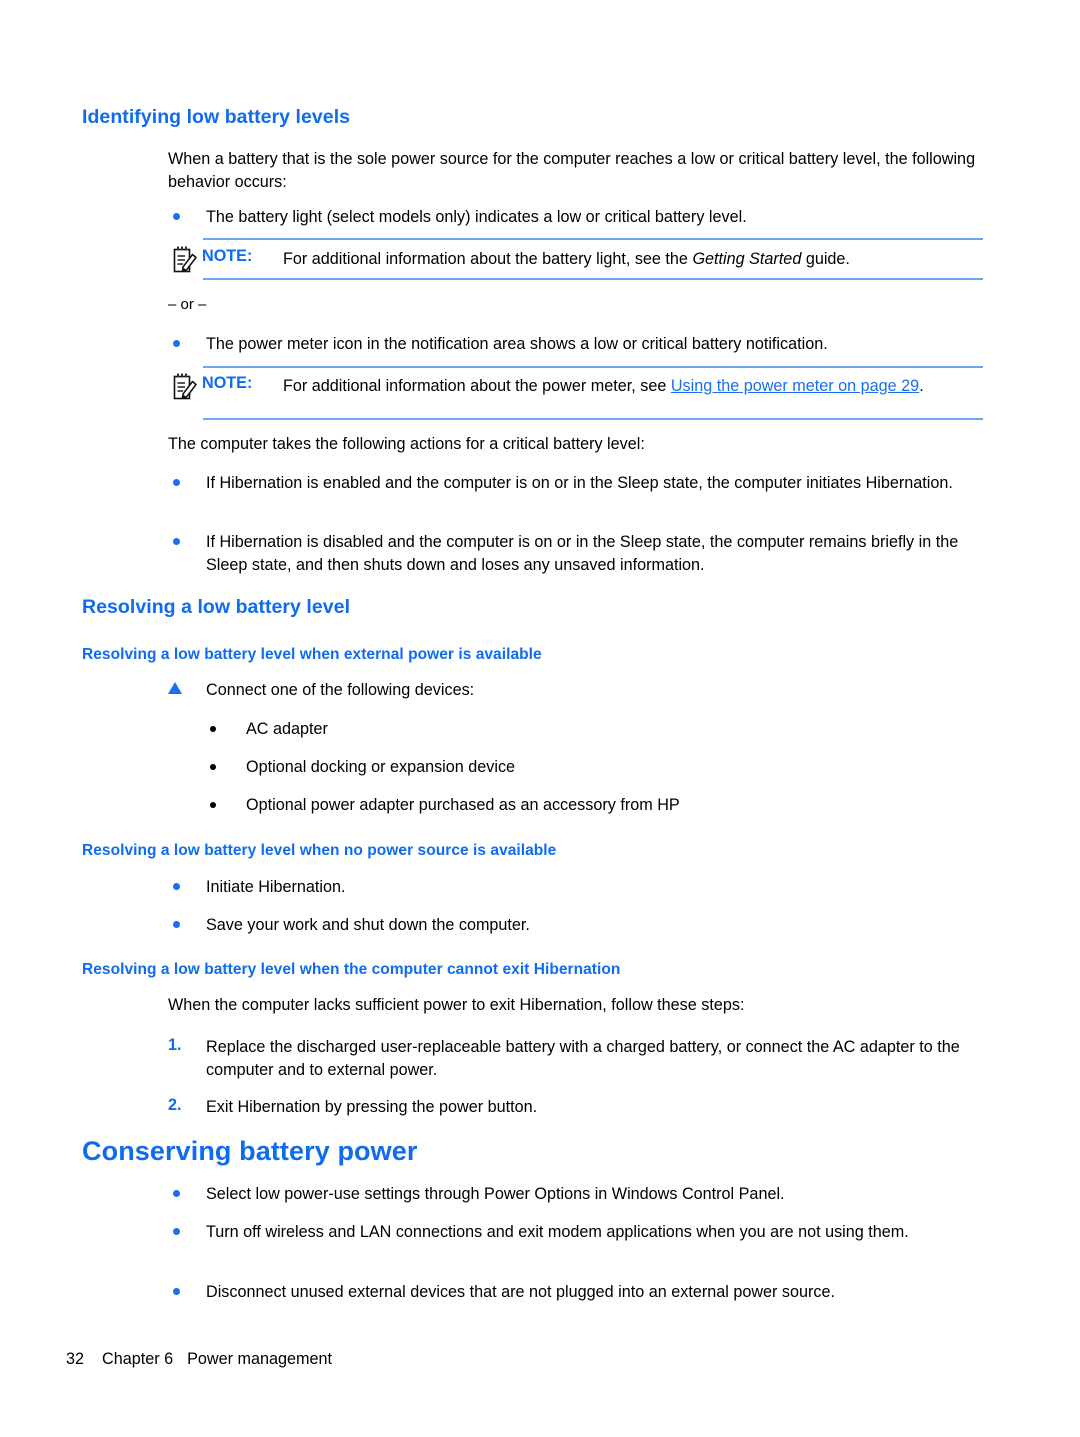 The width and height of the screenshot is (1080, 1437). I want to click on list-number: 1., so click(175, 1045).